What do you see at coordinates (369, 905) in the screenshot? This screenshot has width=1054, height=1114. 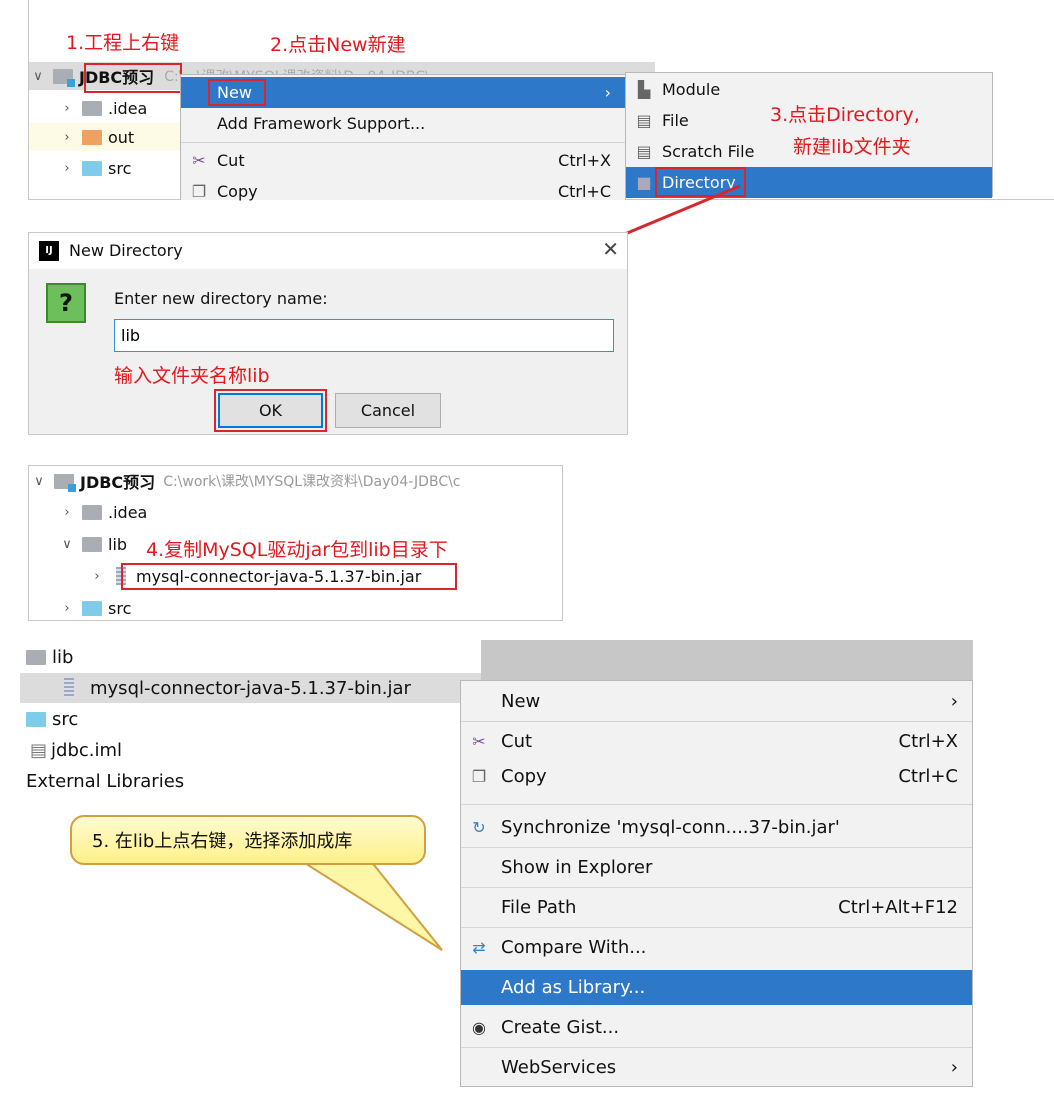 I see `callout-pointer` at bounding box center [369, 905].